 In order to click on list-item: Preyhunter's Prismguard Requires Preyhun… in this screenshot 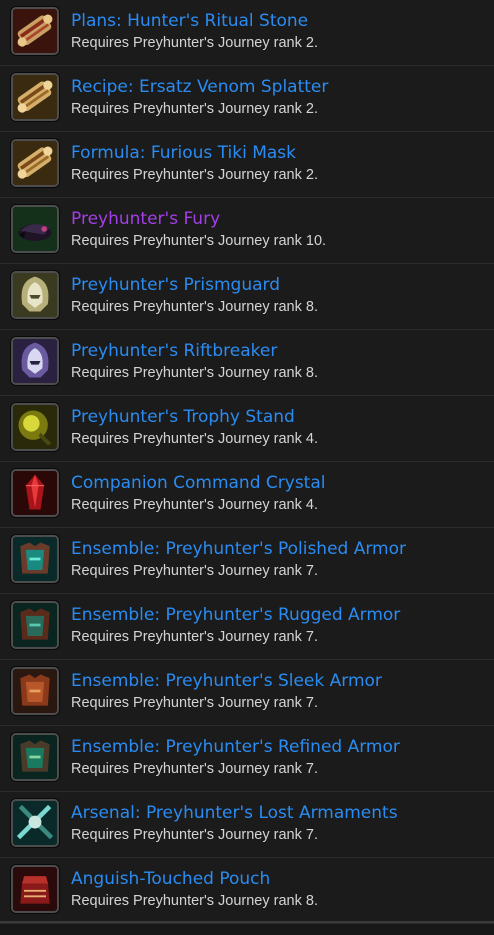, I will do `click(247, 297)`.